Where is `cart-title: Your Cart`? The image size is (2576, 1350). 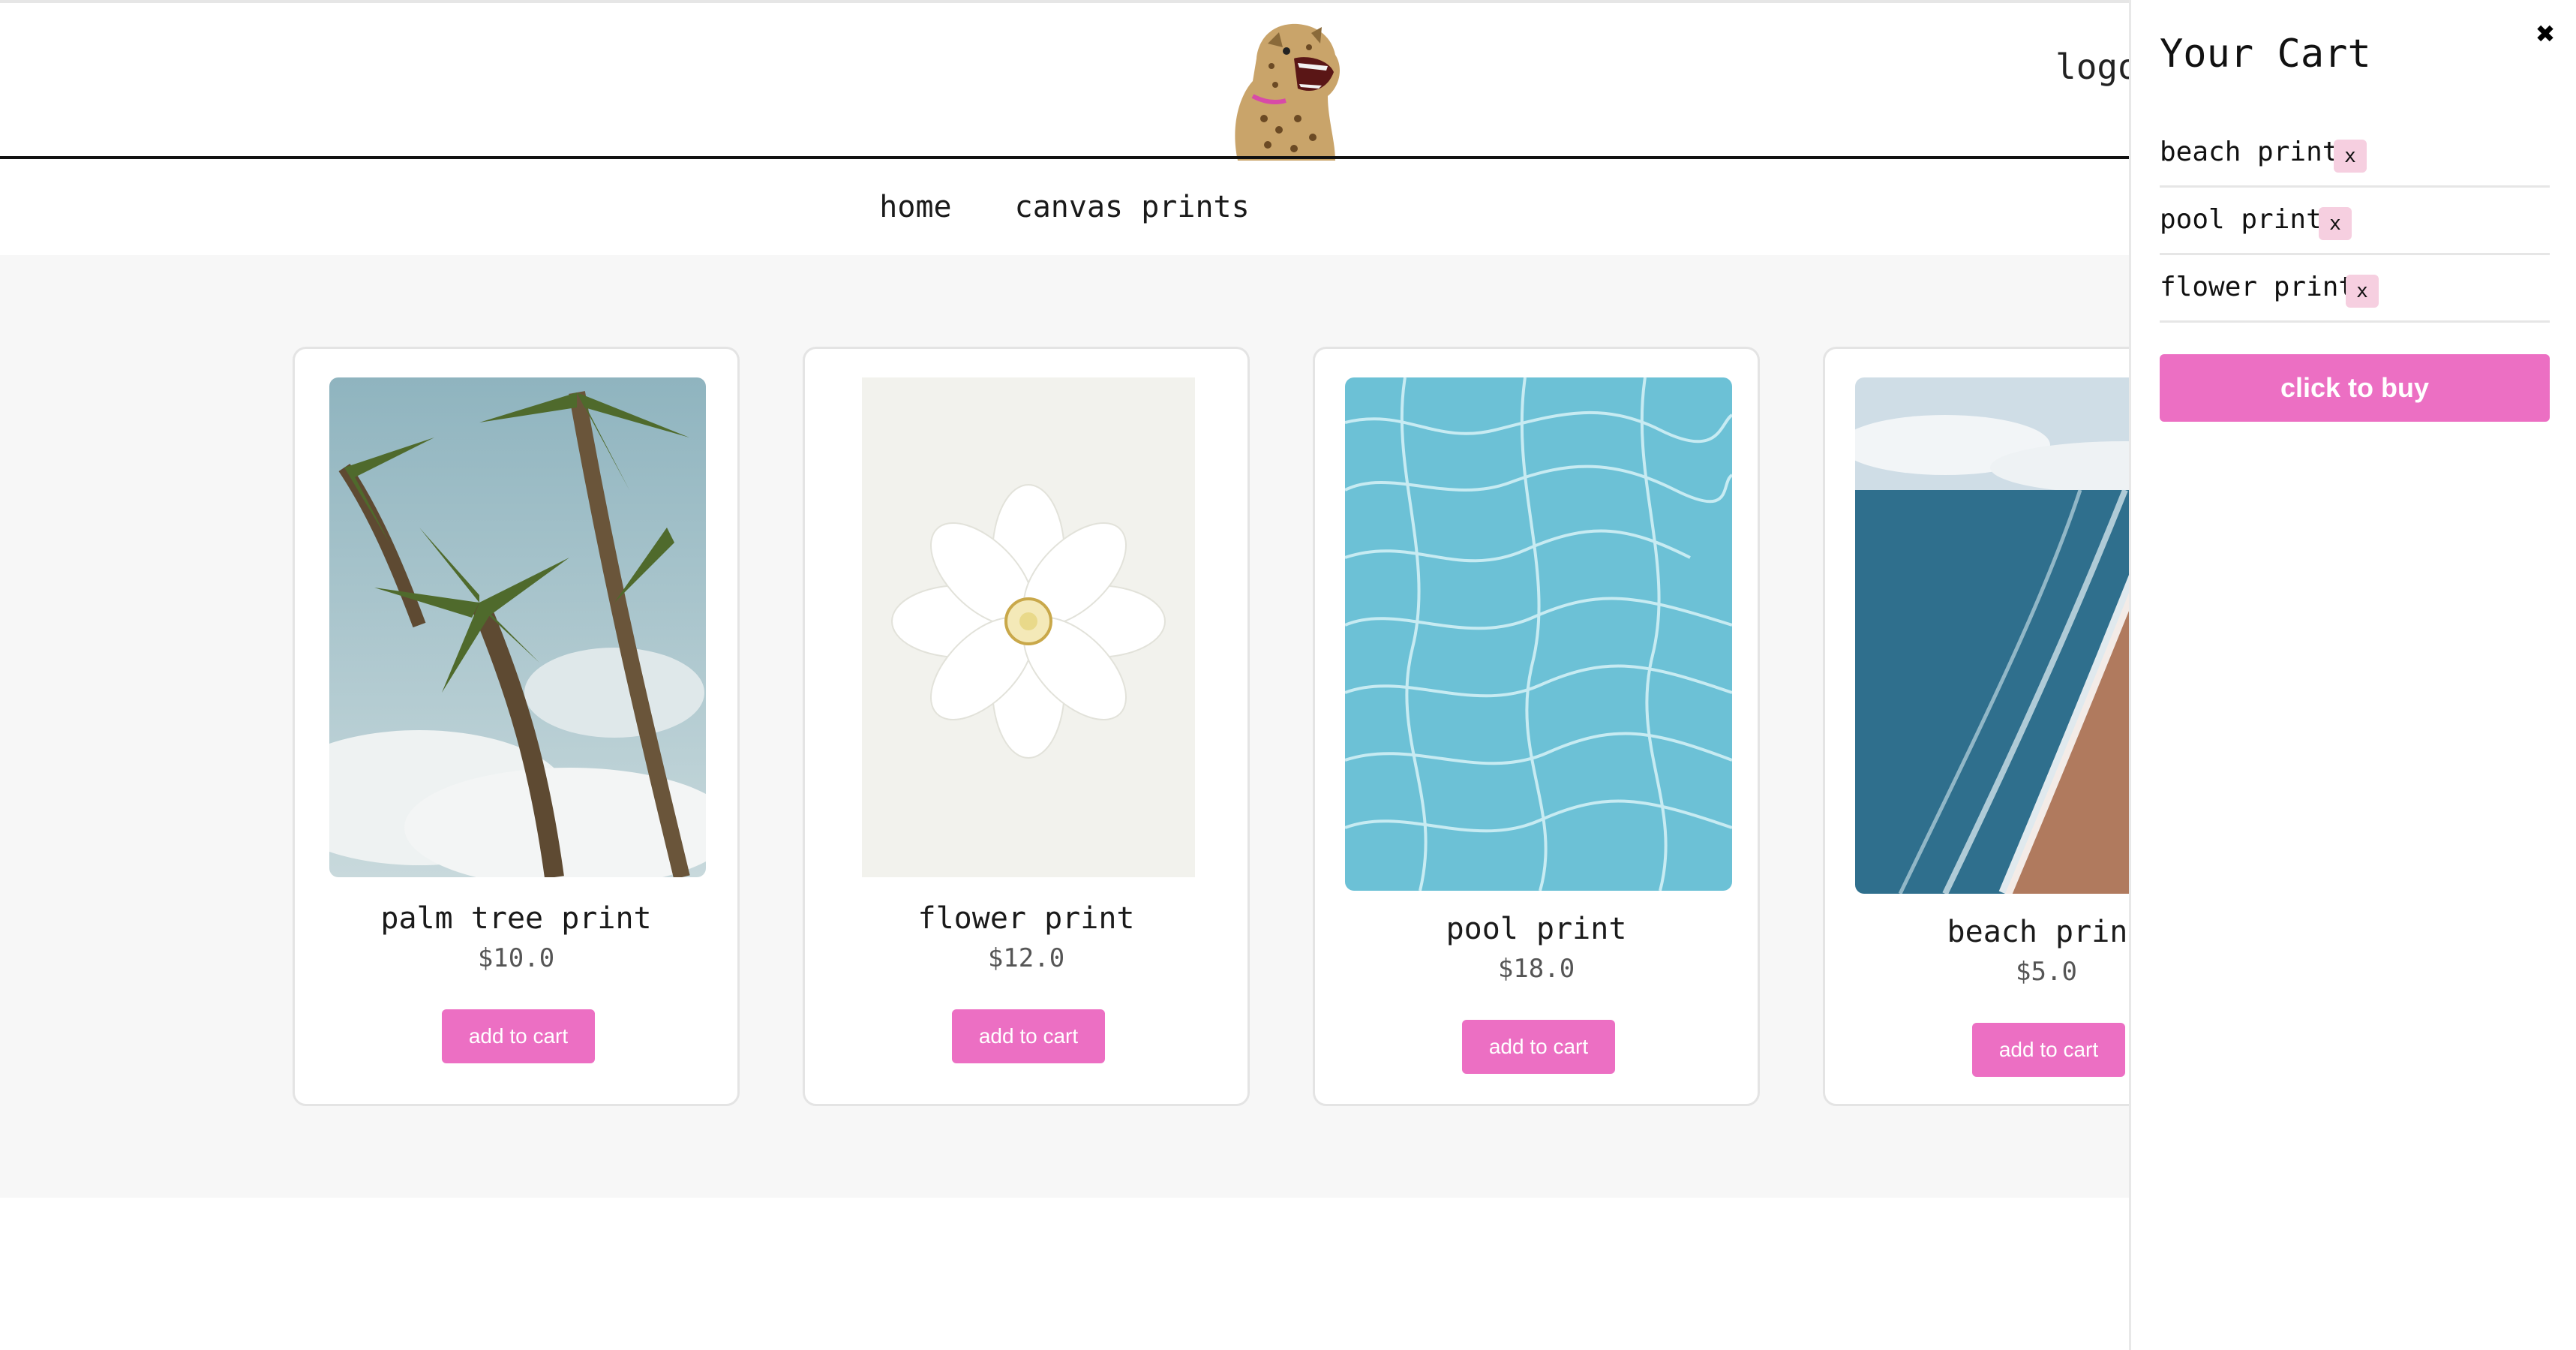 cart-title: Your Cart is located at coordinates (2265, 54).